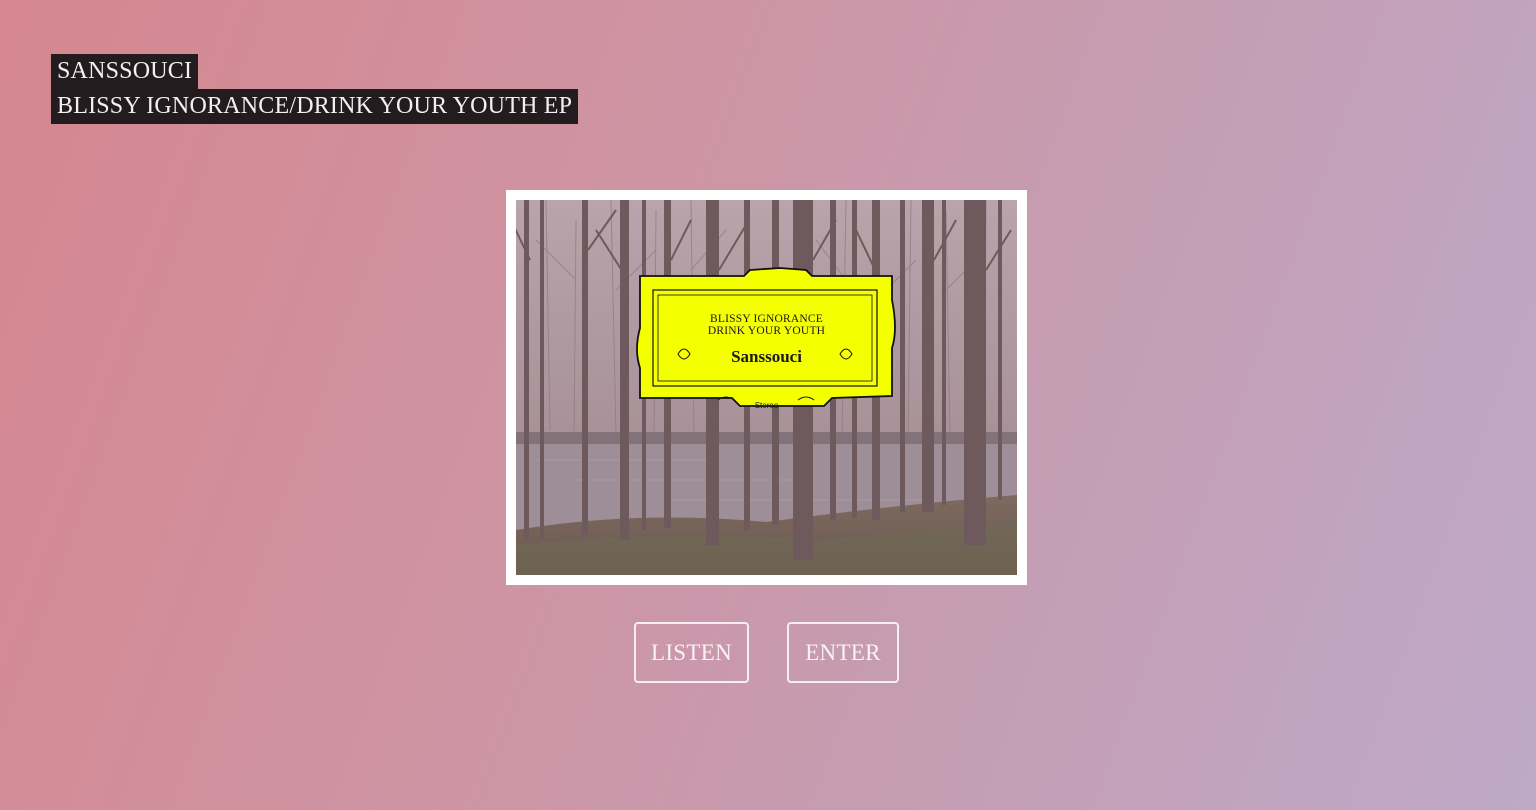 This screenshot has width=1536, height=810. Describe the element at coordinates (125, 71) in the screenshot. I see `artist-name: SANSSOUCI` at that location.